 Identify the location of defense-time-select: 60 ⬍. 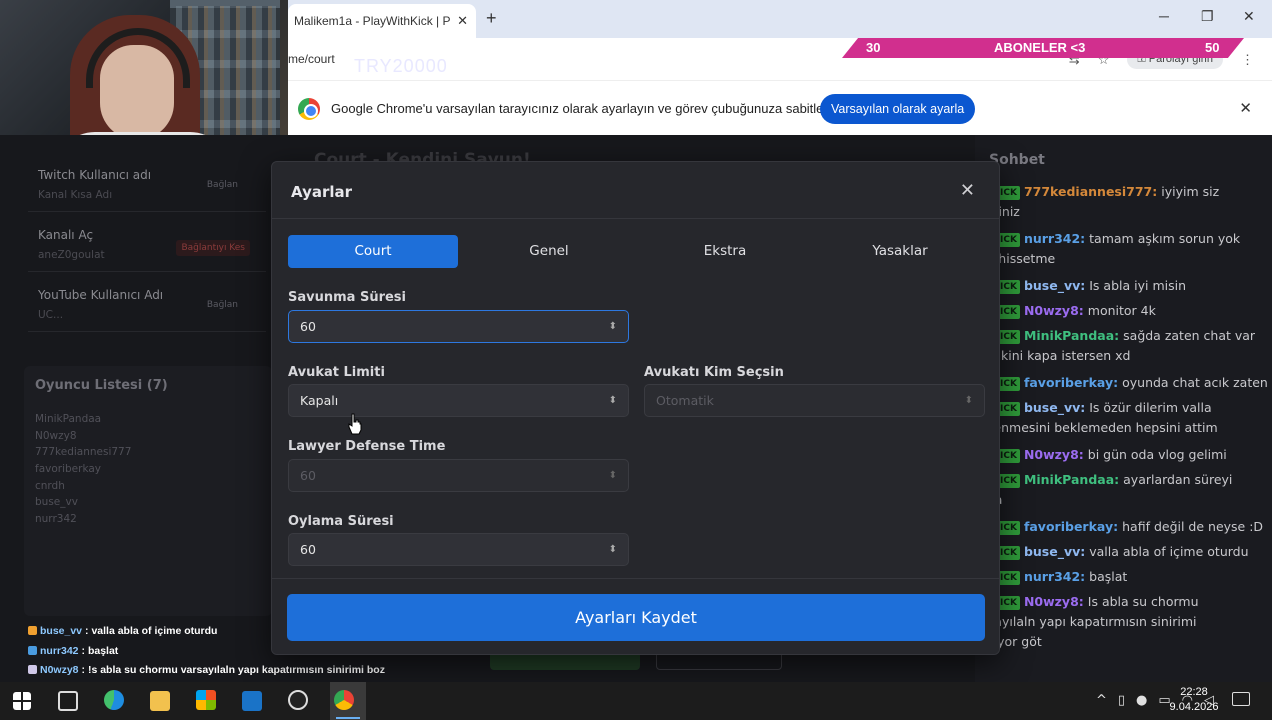
(458, 326).